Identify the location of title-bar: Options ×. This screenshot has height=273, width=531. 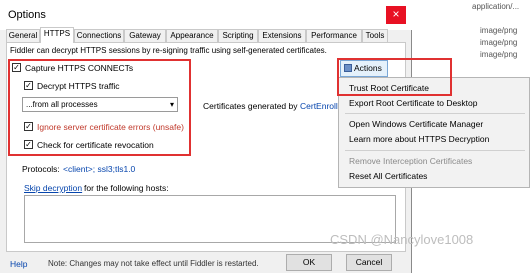
(206, 15).